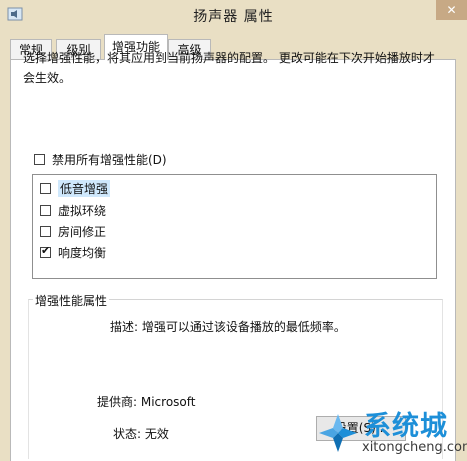 This screenshot has width=467, height=461. Describe the element at coordinates (228, 327) in the screenshot. I see `property-description: 描述: 增强可以通过该设备播放的最低频率。` at that location.